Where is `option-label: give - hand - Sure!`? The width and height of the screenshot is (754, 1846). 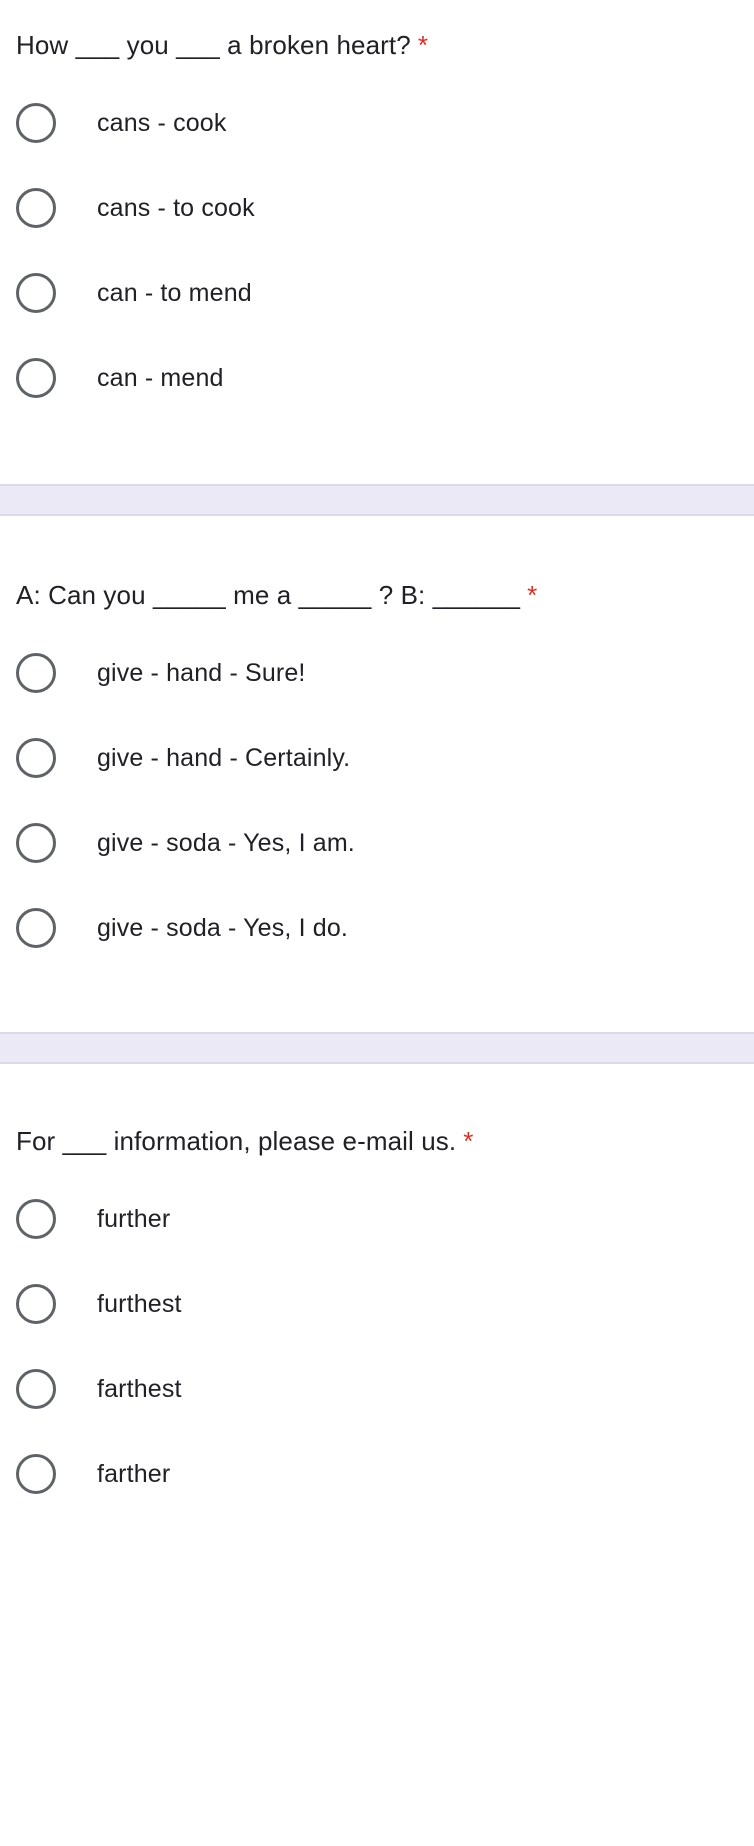
option-label: give - hand - Sure! is located at coordinates (201, 672).